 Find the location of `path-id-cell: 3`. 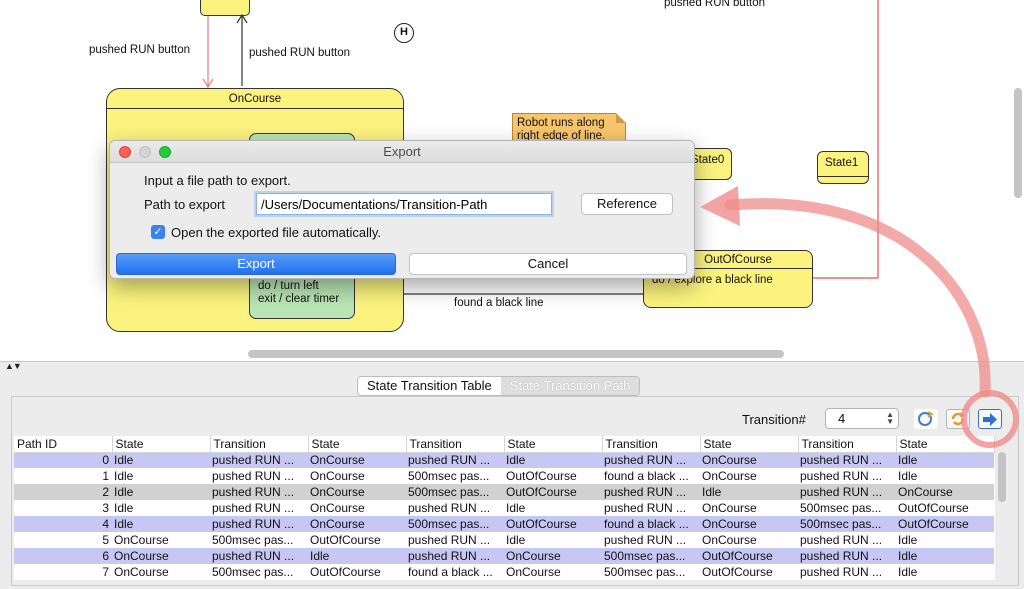

path-id-cell: 3 is located at coordinates (63, 508).